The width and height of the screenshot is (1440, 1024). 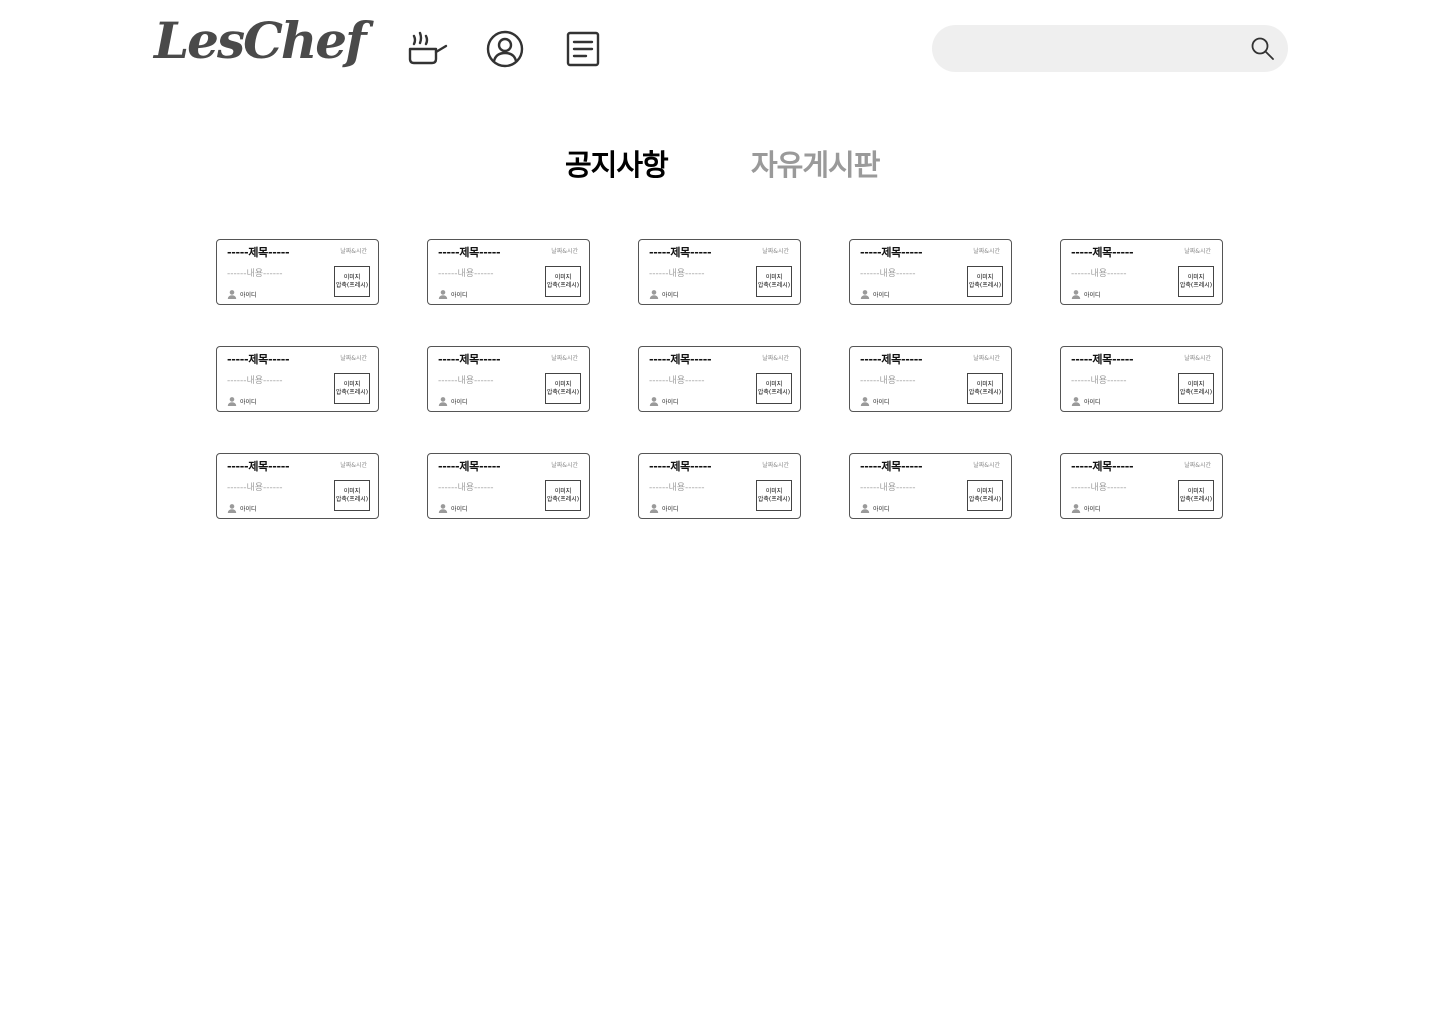 What do you see at coordinates (617, 165) in the screenshot?
I see `tab-notice: 공지사항` at bounding box center [617, 165].